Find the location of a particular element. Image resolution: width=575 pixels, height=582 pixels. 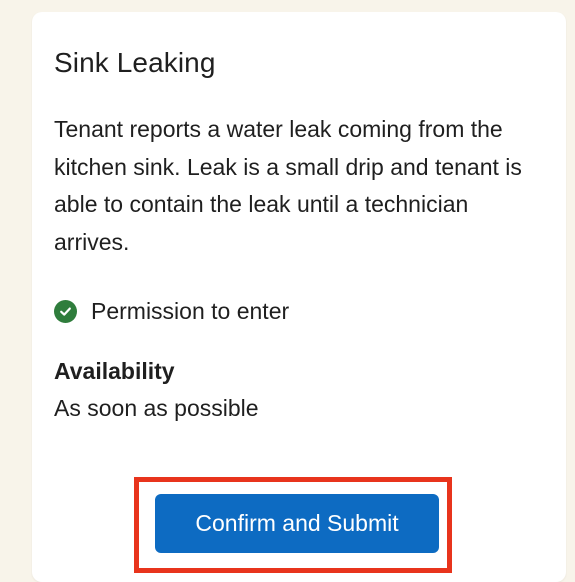

availability-heading: Availability is located at coordinates (114, 371).